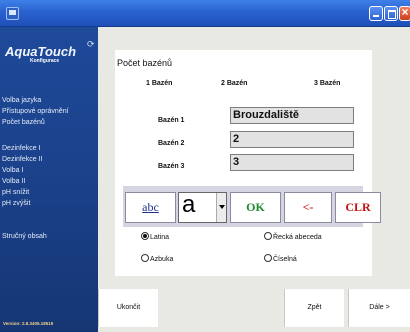 The width and height of the screenshot is (410, 332). What do you see at coordinates (162, 259) in the screenshot?
I see `radio-azbuka-label: Azbuka` at bounding box center [162, 259].